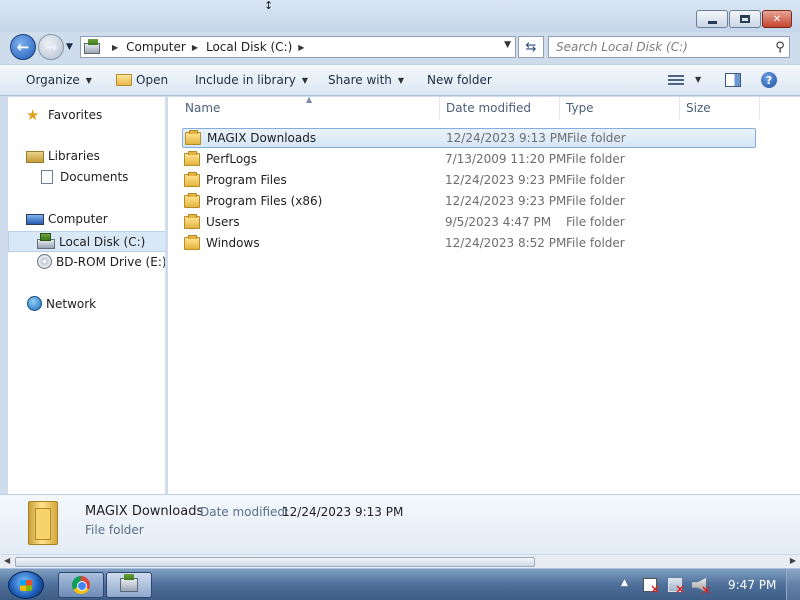 This screenshot has width=800, height=600. What do you see at coordinates (400, 16) in the screenshot?
I see `title-bar: ↕ ✕` at bounding box center [400, 16].